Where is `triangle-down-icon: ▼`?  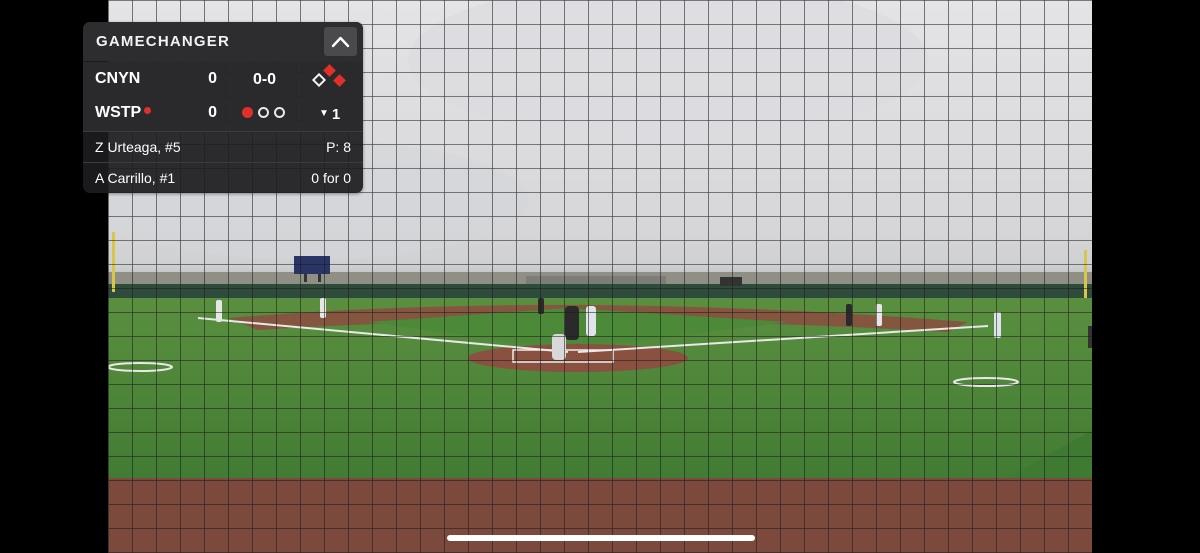 triangle-down-icon: ▼ is located at coordinates (324, 113).